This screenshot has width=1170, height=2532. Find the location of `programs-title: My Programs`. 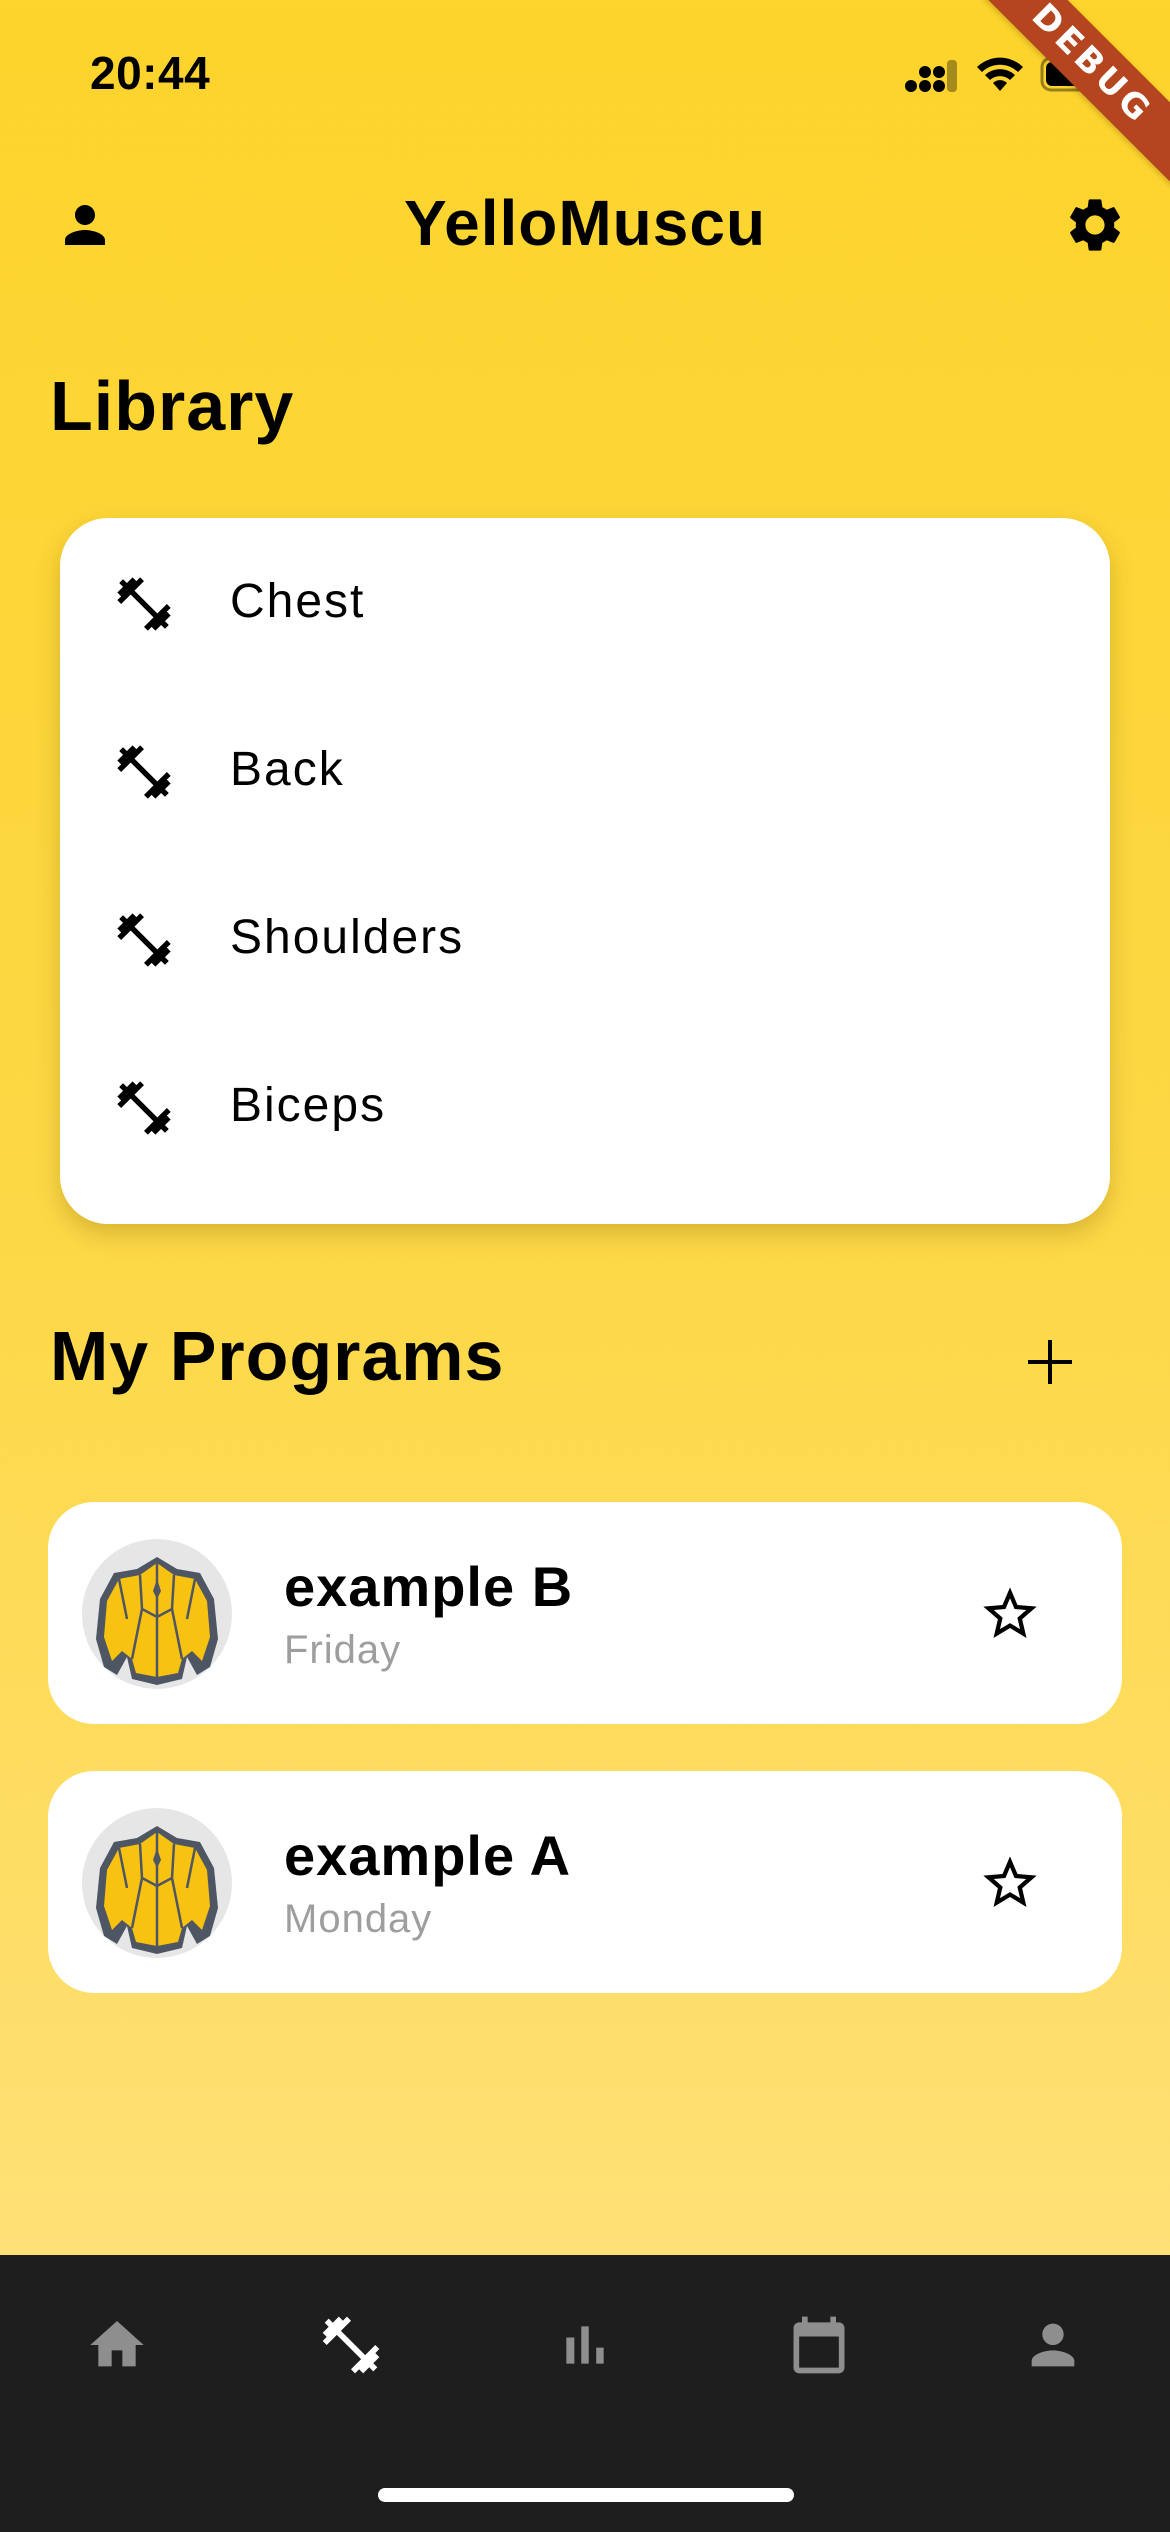

programs-title: My Programs is located at coordinates (277, 1356).